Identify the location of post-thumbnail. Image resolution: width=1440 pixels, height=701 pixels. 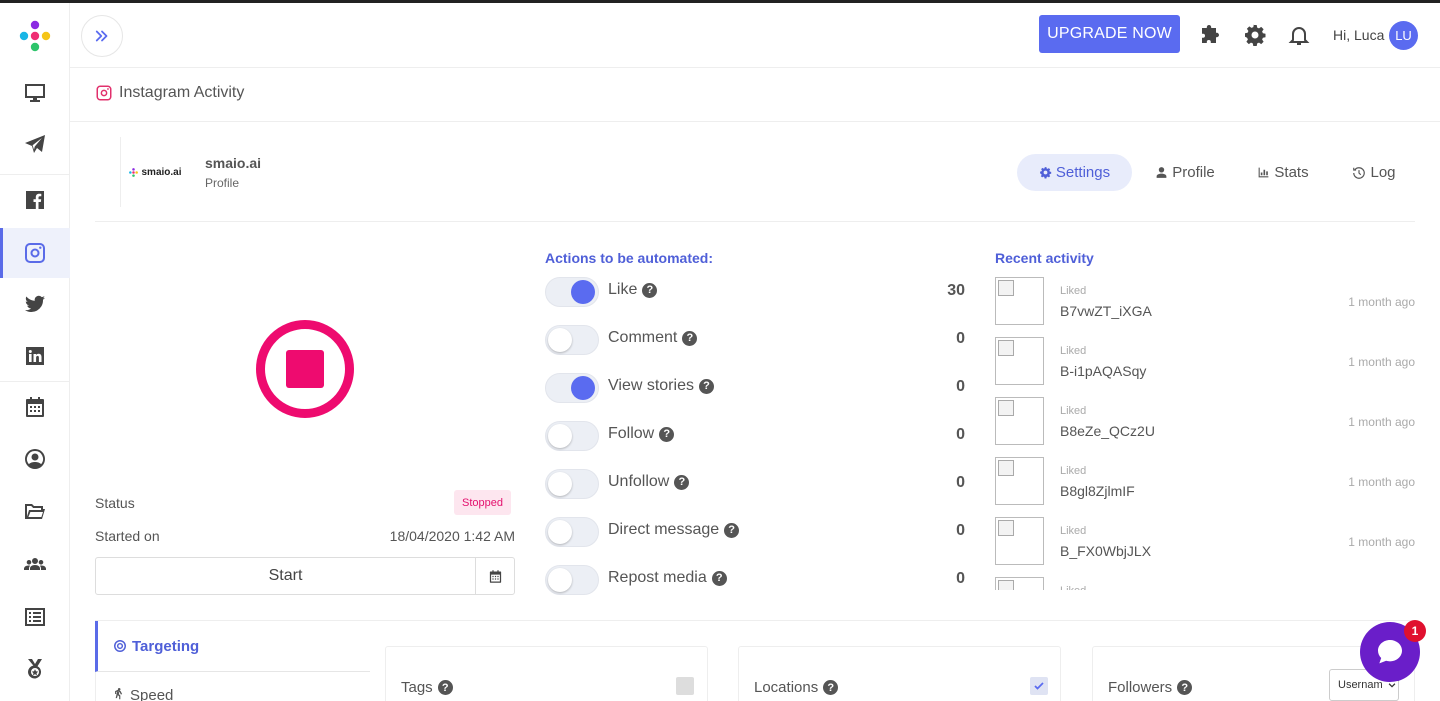
(1019, 421).